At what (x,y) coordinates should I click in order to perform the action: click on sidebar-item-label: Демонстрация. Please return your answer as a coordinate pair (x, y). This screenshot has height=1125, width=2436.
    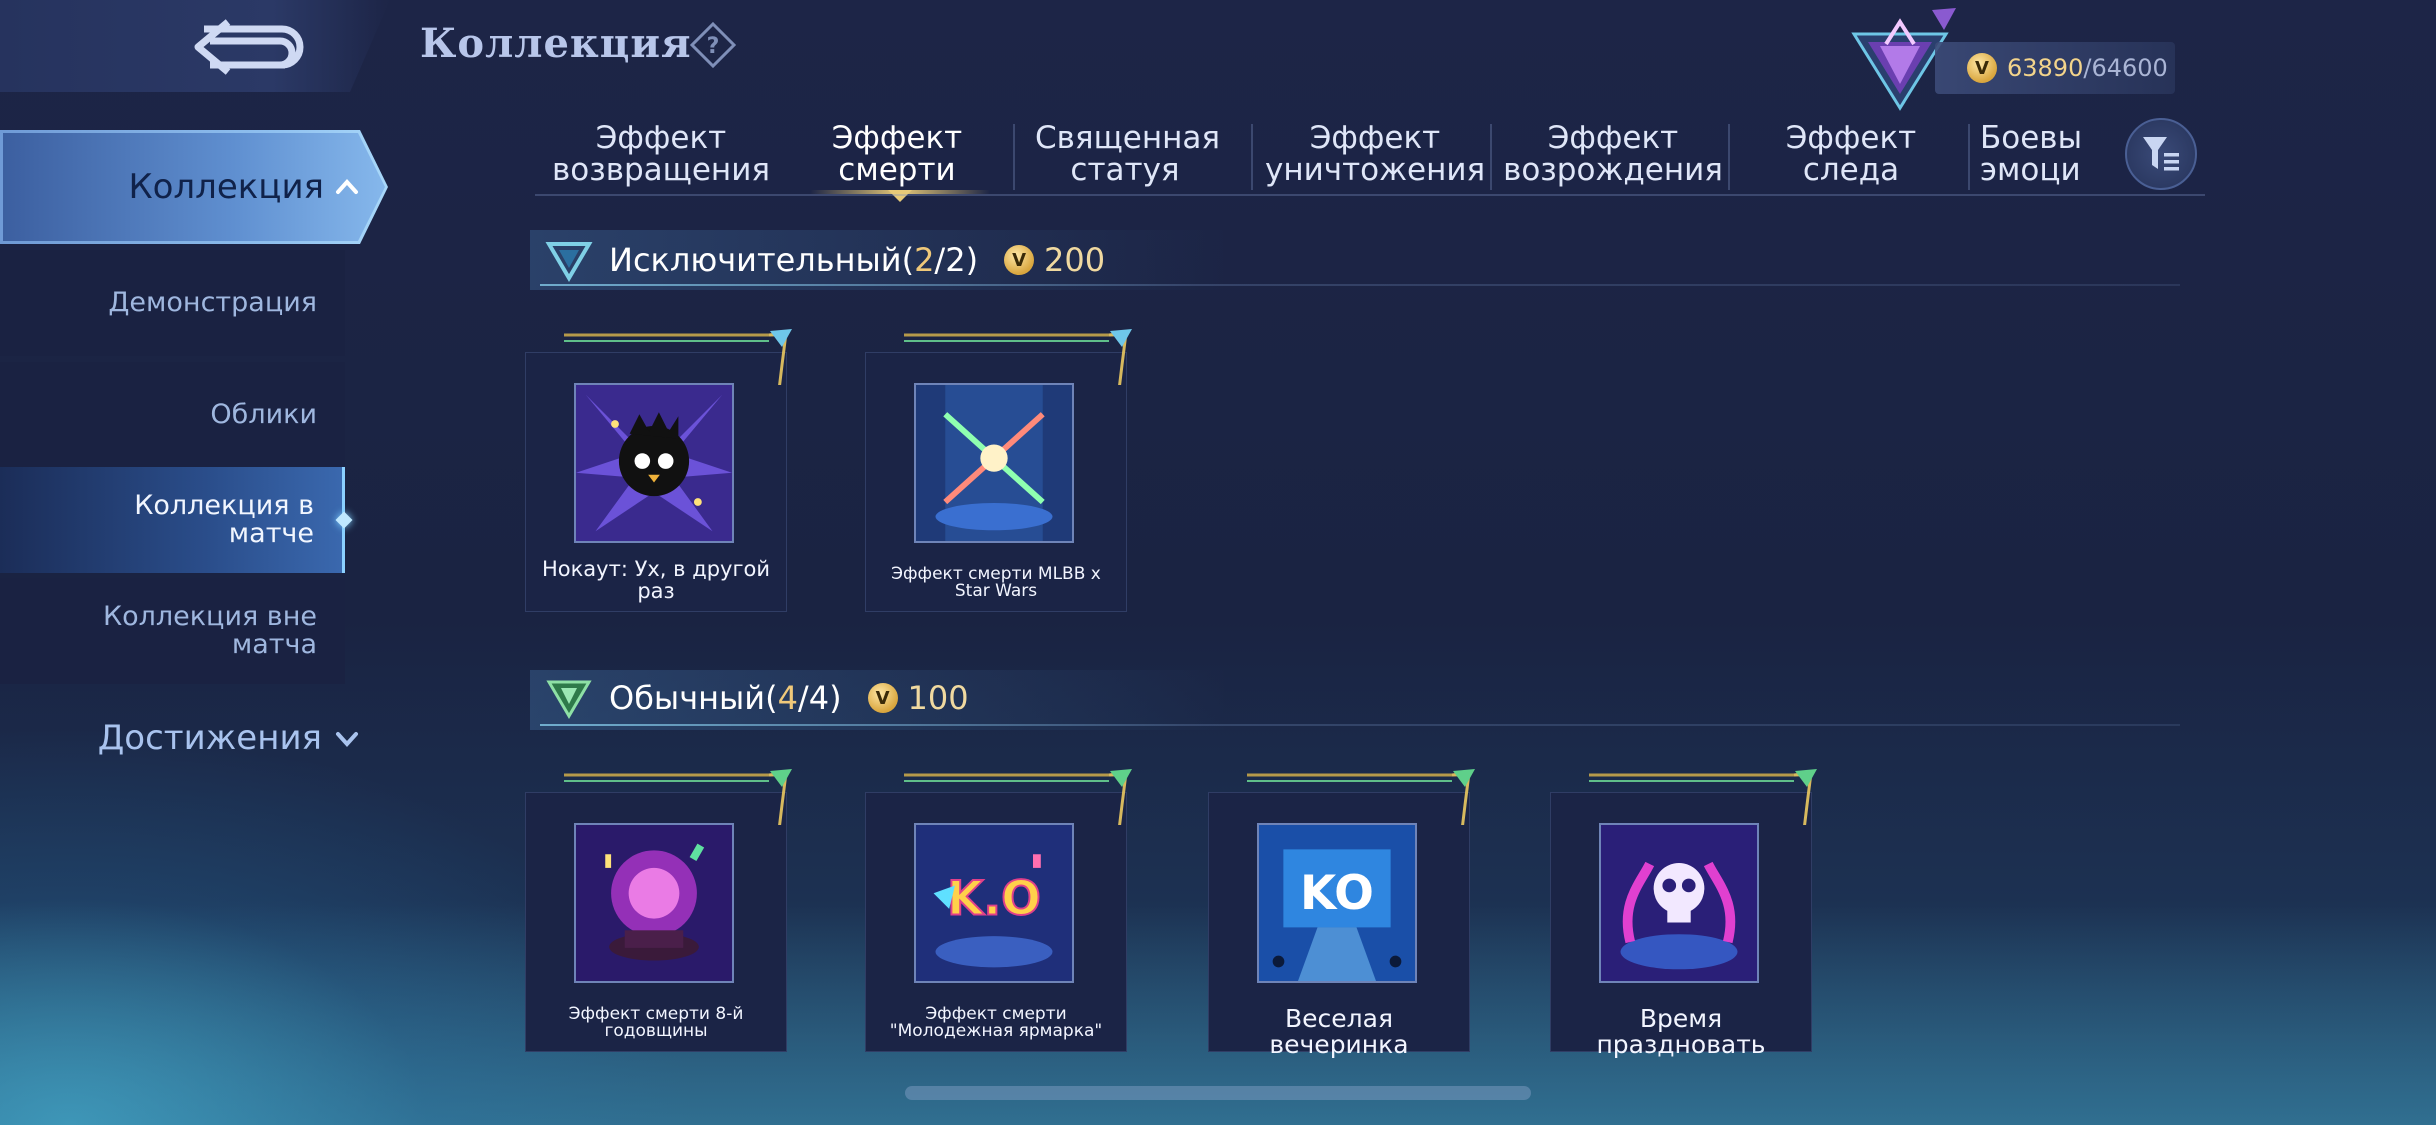
    Looking at the image, I should click on (212, 302).